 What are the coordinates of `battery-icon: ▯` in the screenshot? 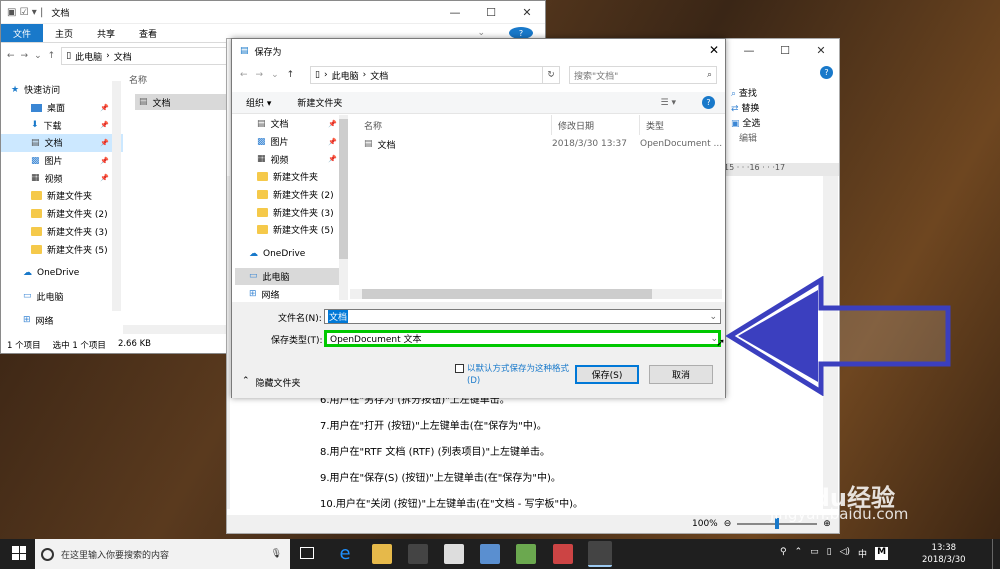 It's located at (829, 553).